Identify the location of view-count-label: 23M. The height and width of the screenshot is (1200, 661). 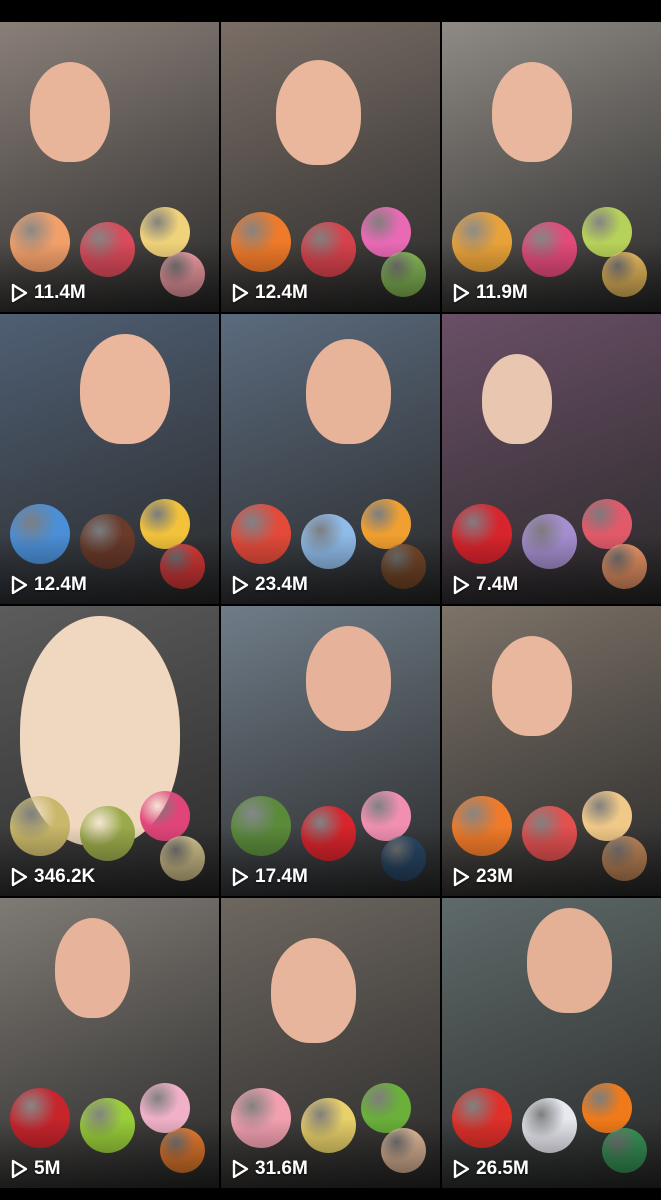
(494, 876).